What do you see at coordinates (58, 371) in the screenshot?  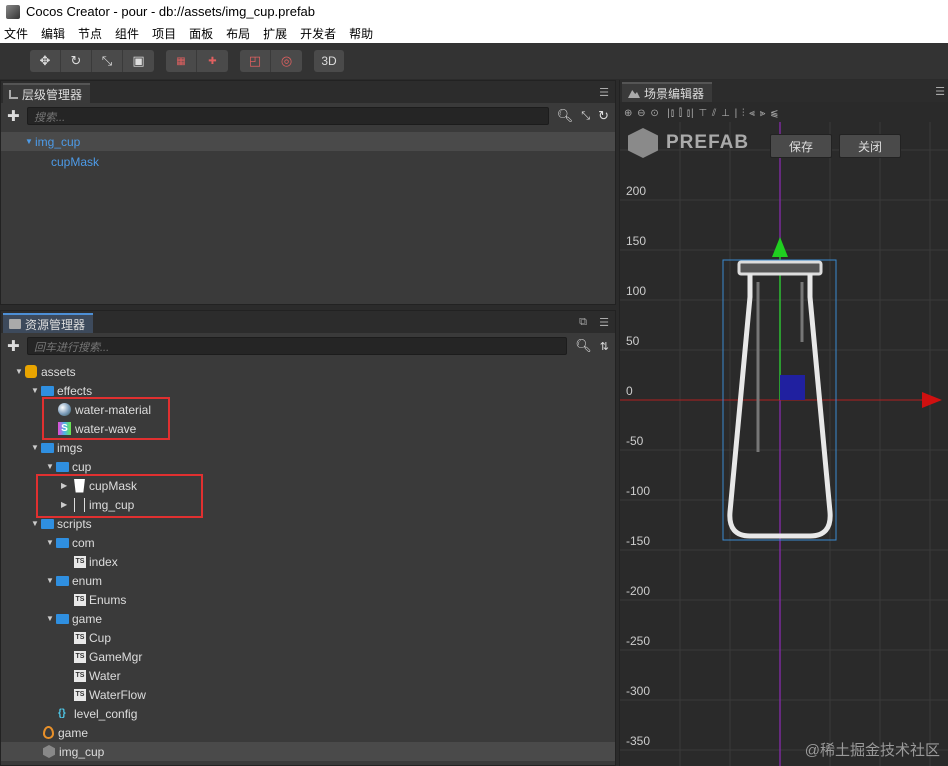 I see `asset-label: assets` at bounding box center [58, 371].